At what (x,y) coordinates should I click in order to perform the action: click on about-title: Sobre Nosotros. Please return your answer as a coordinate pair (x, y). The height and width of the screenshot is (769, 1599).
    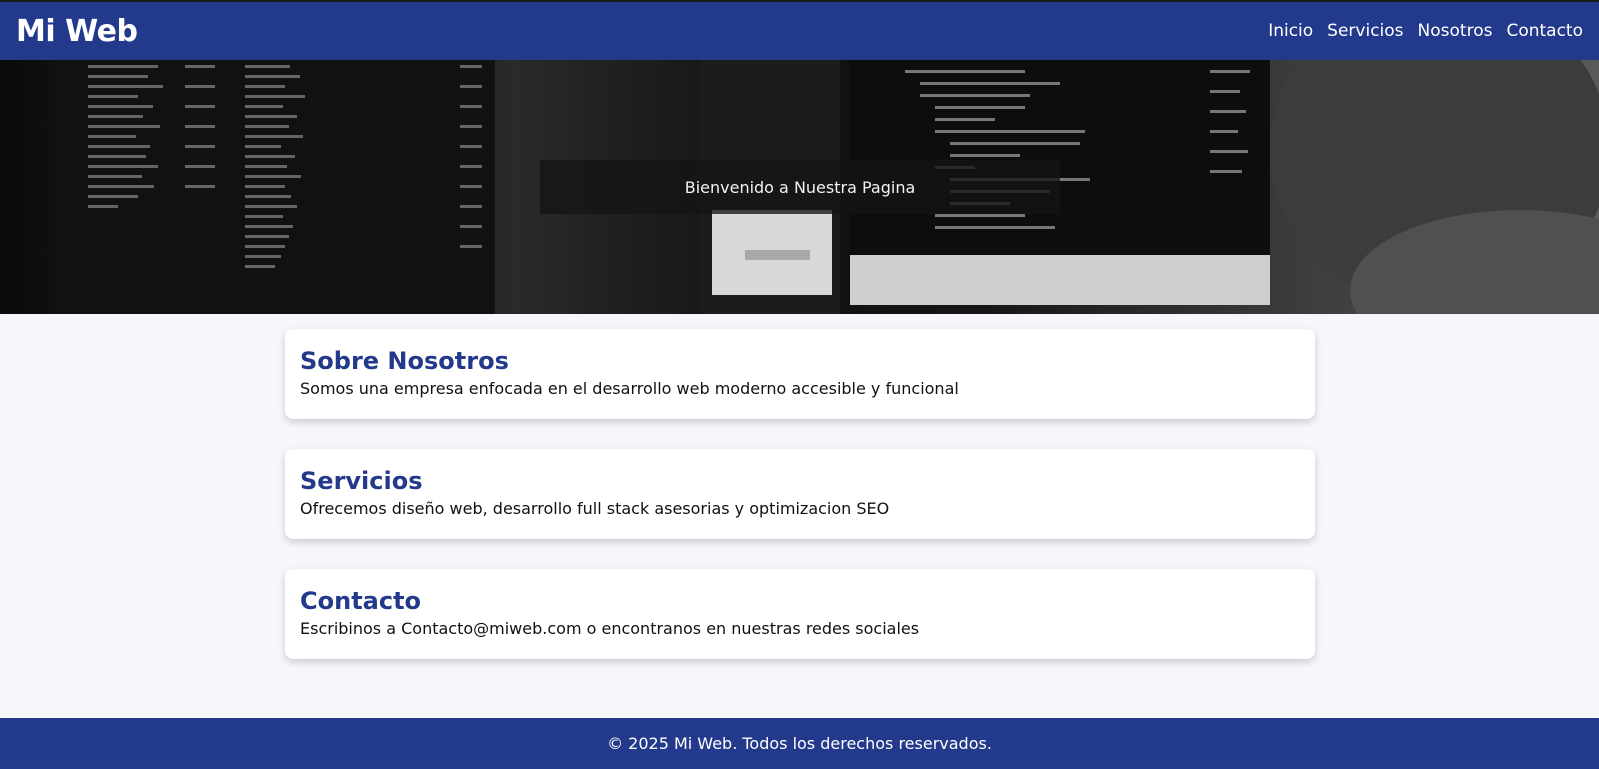
    Looking at the image, I should click on (404, 361).